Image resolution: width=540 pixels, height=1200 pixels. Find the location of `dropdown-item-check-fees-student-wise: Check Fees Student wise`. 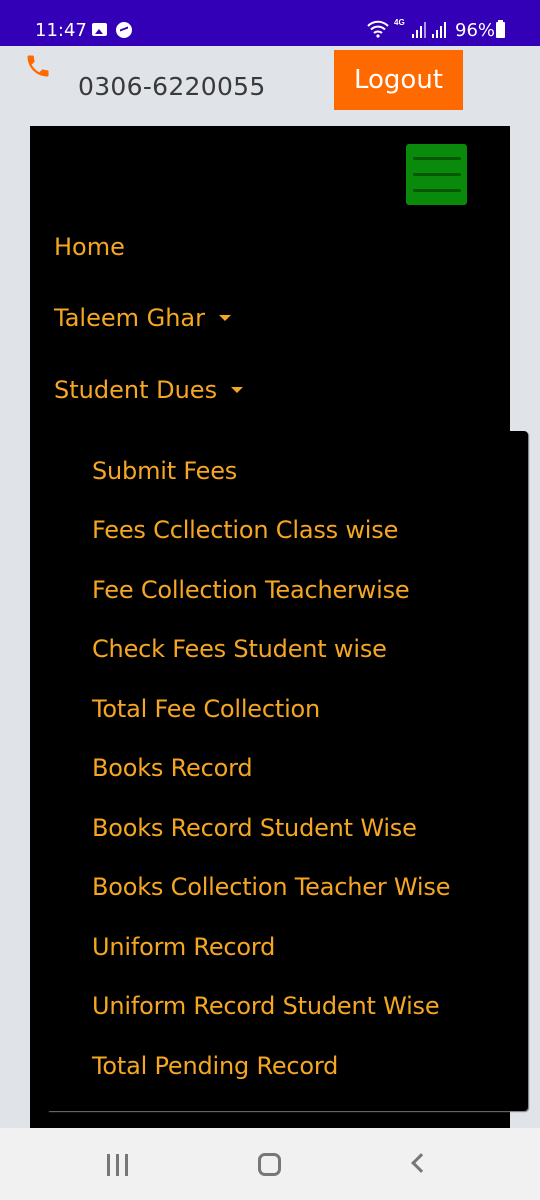

dropdown-item-check-fees-student-wise: Check Fees Student wise is located at coordinates (239, 649).